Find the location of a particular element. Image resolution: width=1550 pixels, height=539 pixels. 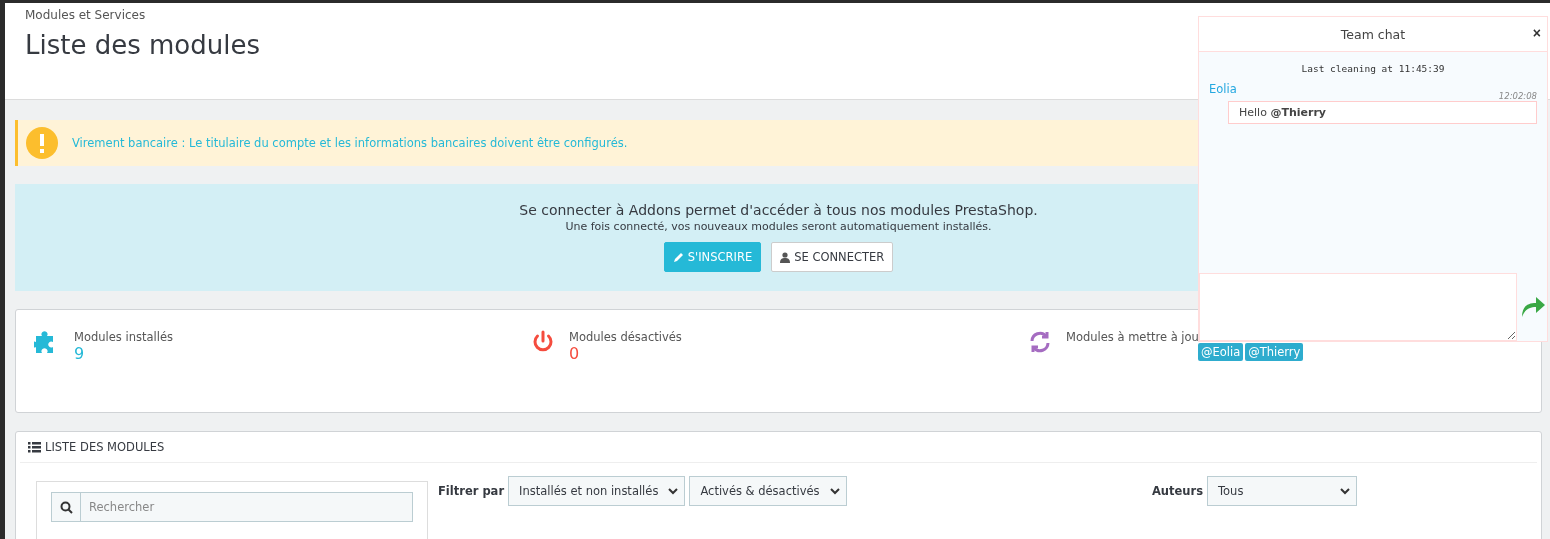

addons-title: Se connecter à Addons permet d'accéder à tous nos modules PrestaShop. is located at coordinates (778, 210).